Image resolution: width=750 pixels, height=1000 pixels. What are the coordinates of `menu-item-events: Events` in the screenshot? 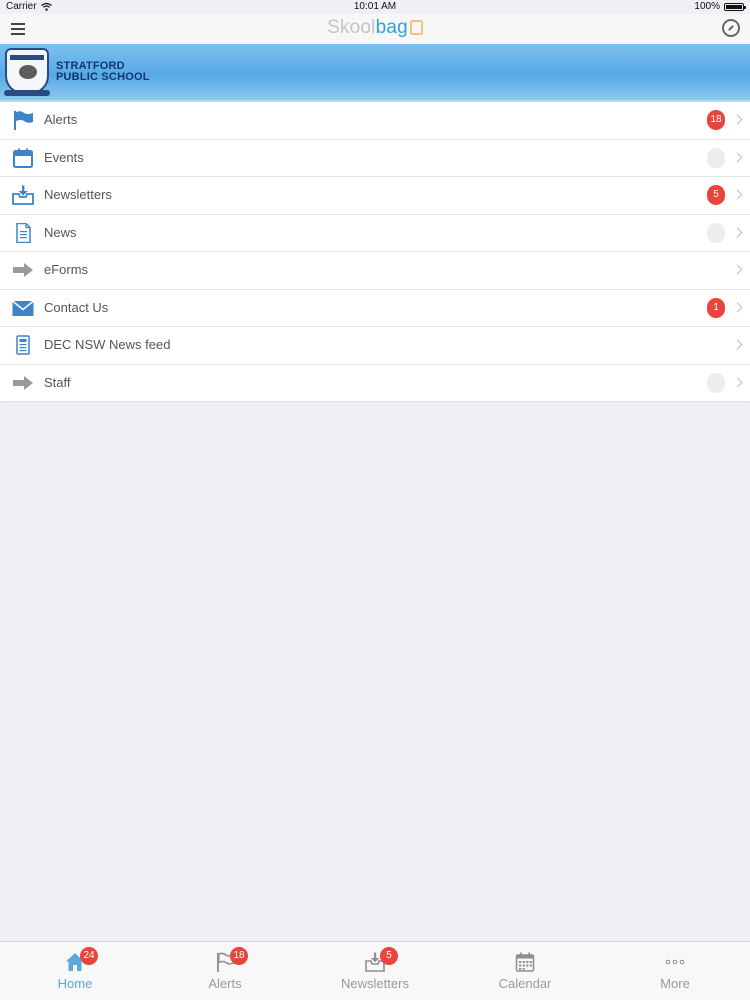 It's located at (375, 158).